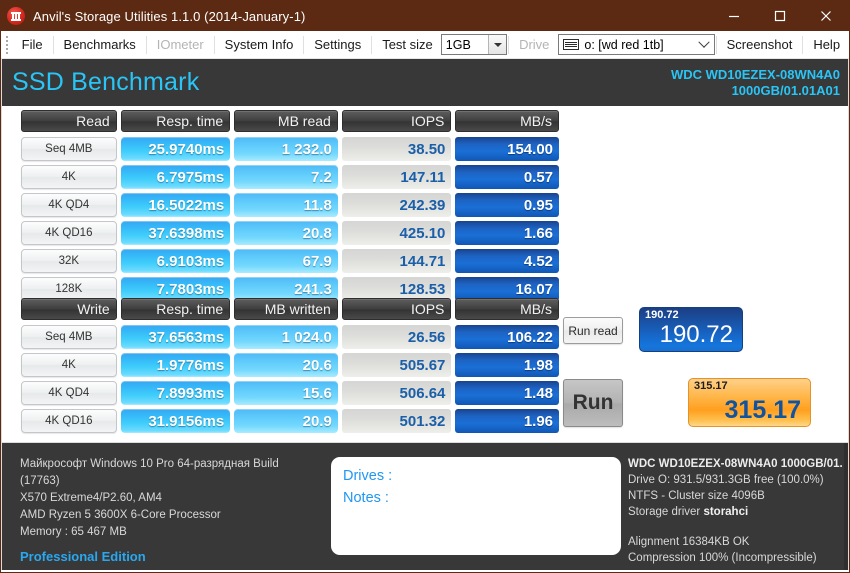 The height and width of the screenshot is (573, 850). I want to click on write-iops-value: 26.56, so click(396, 337).